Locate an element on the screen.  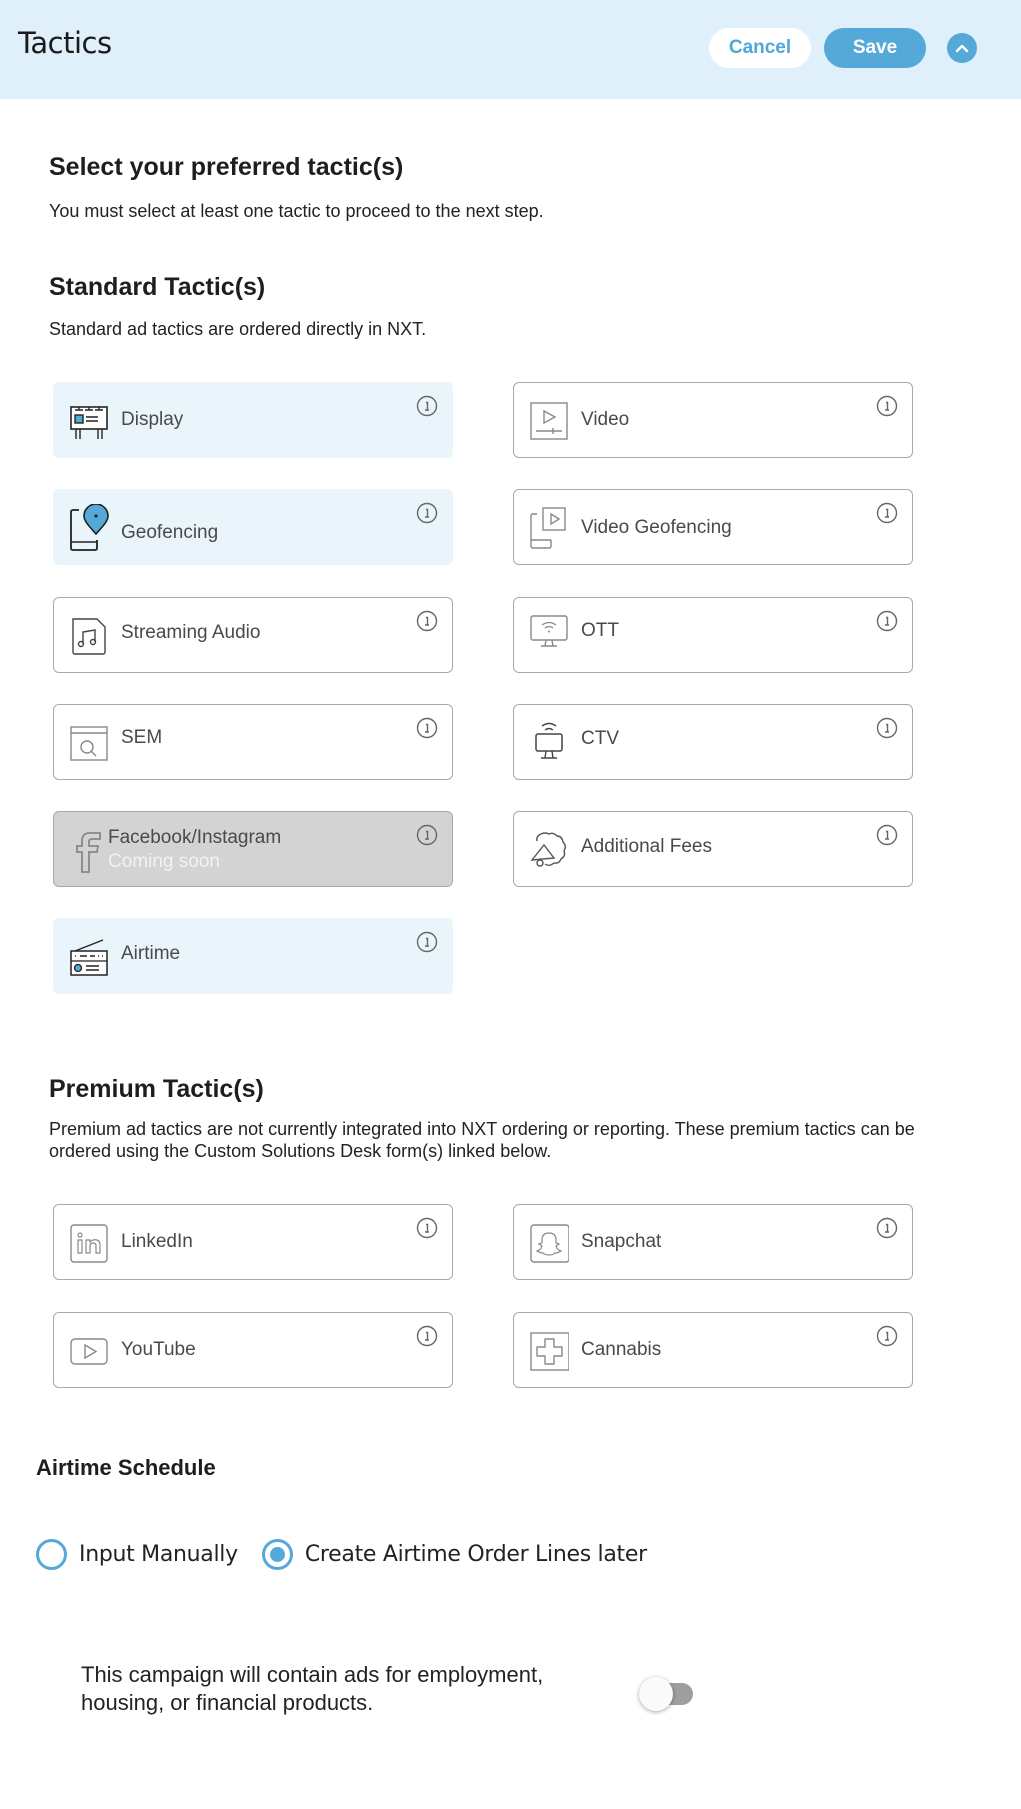
linkedin-icon is located at coordinates (89, 1243).